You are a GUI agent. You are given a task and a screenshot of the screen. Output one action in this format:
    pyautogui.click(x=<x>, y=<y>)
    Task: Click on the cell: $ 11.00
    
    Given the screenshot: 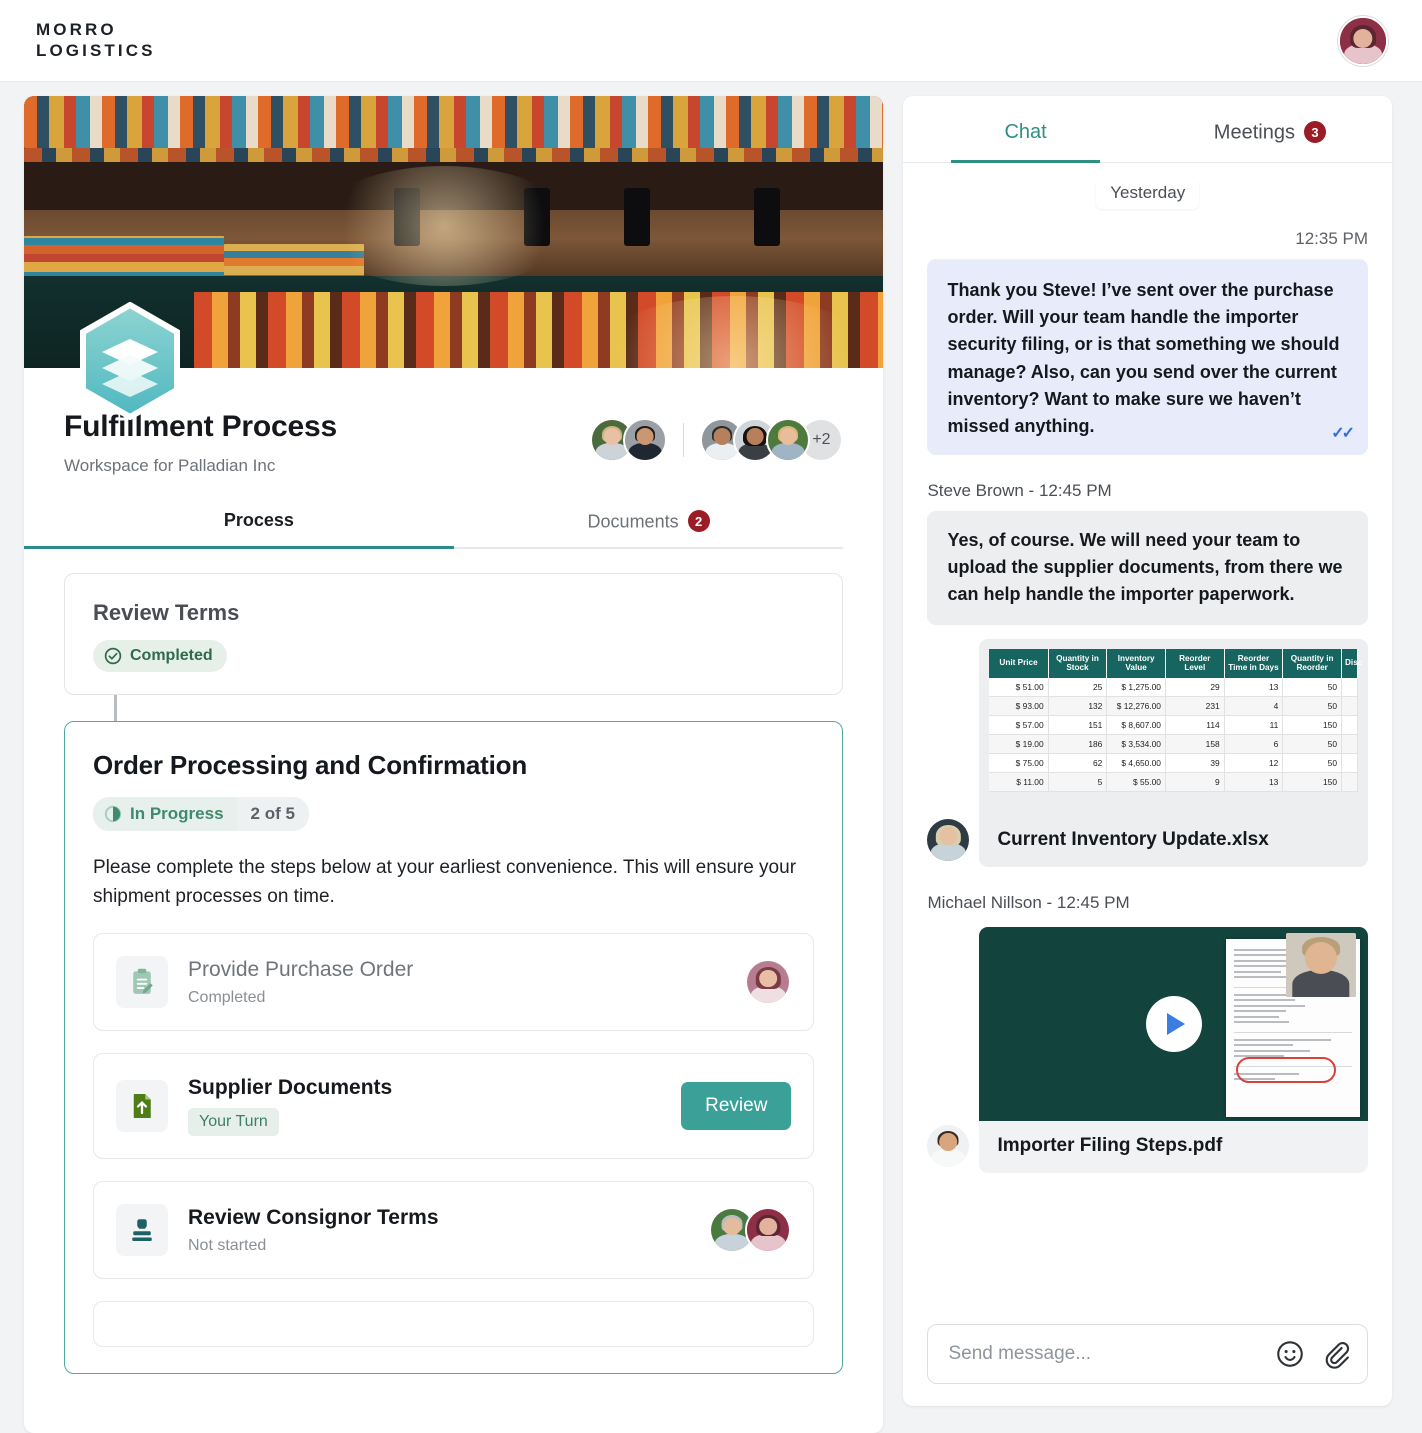 What is the action you would take?
    pyautogui.click(x=1019, y=782)
    